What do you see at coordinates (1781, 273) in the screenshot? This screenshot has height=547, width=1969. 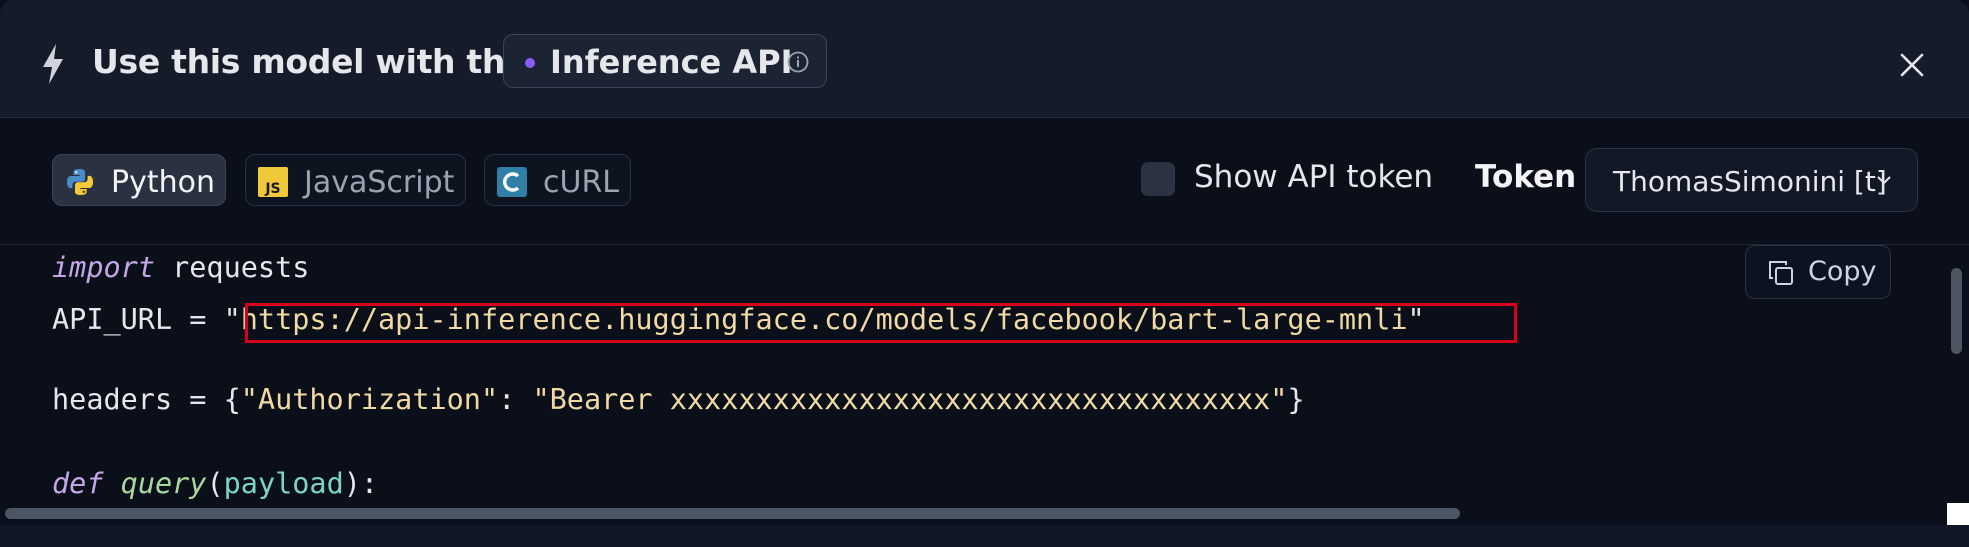 I see `copy-icon` at bounding box center [1781, 273].